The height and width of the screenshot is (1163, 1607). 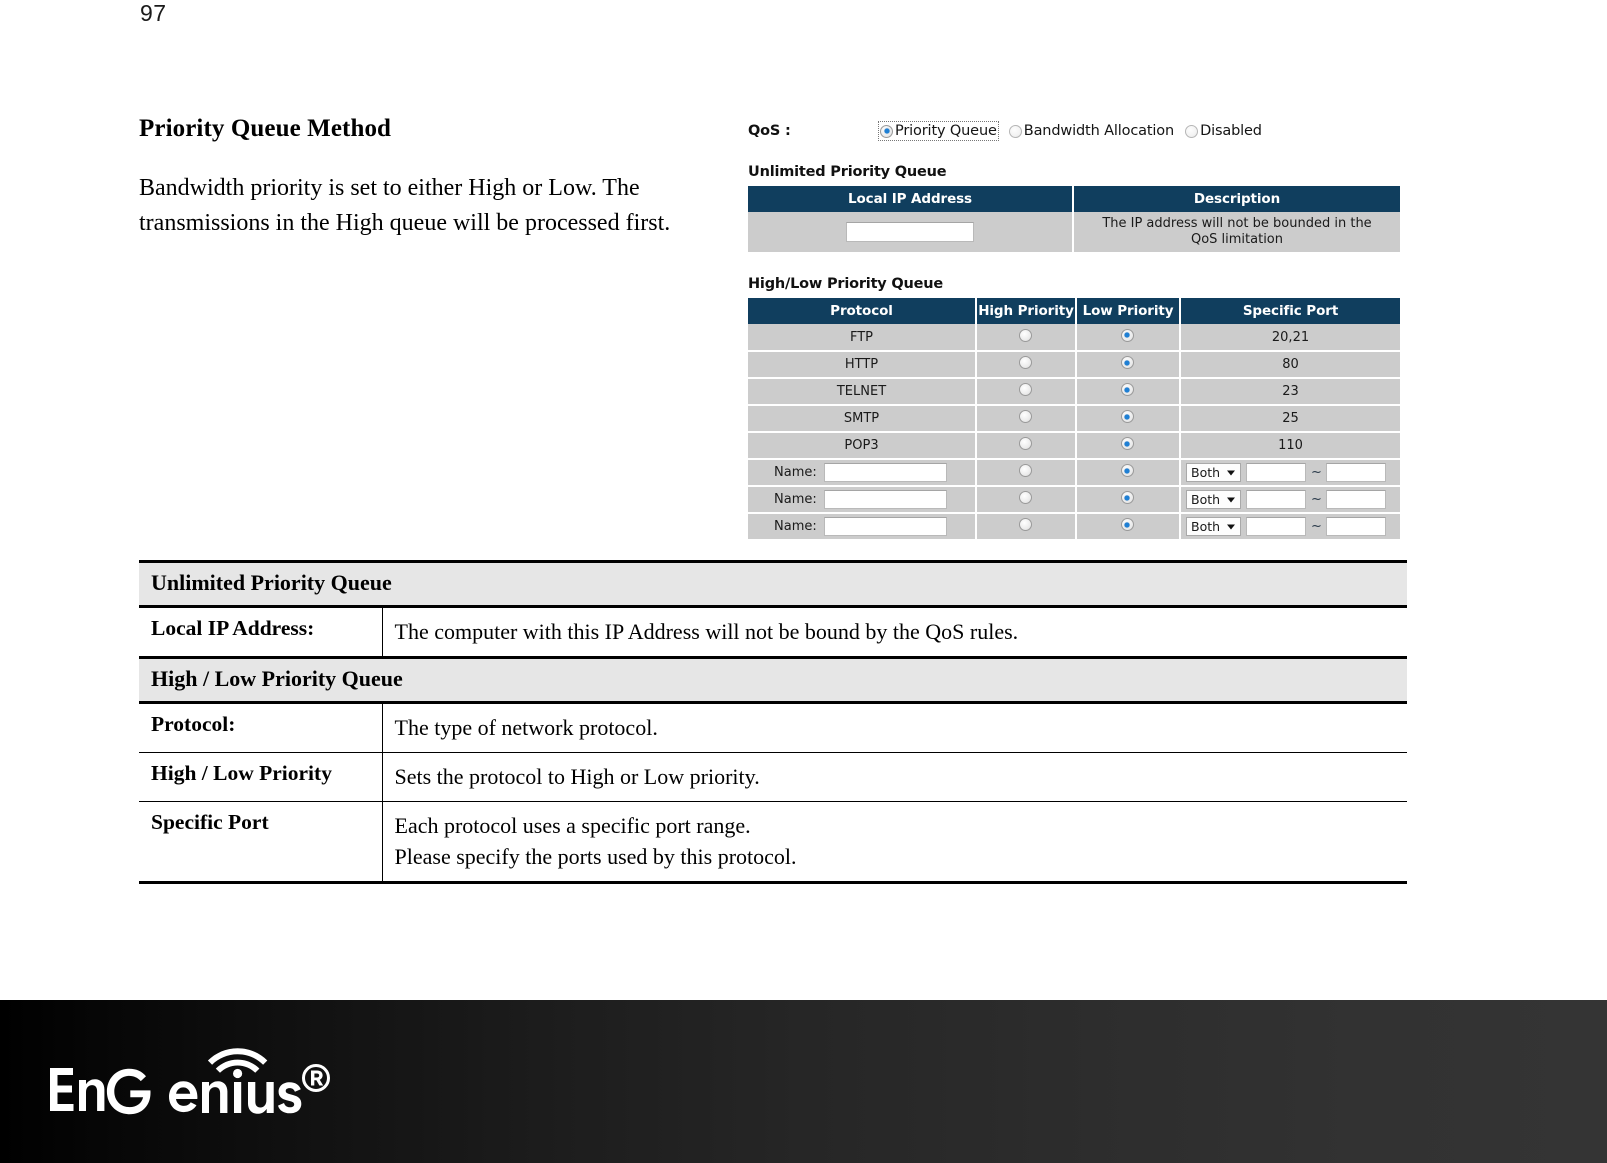 What do you see at coordinates (846, 284) in the screenshot?
I see `high-low-queue-title: High/Low Priority Queue` at bounding box center [846, 284].